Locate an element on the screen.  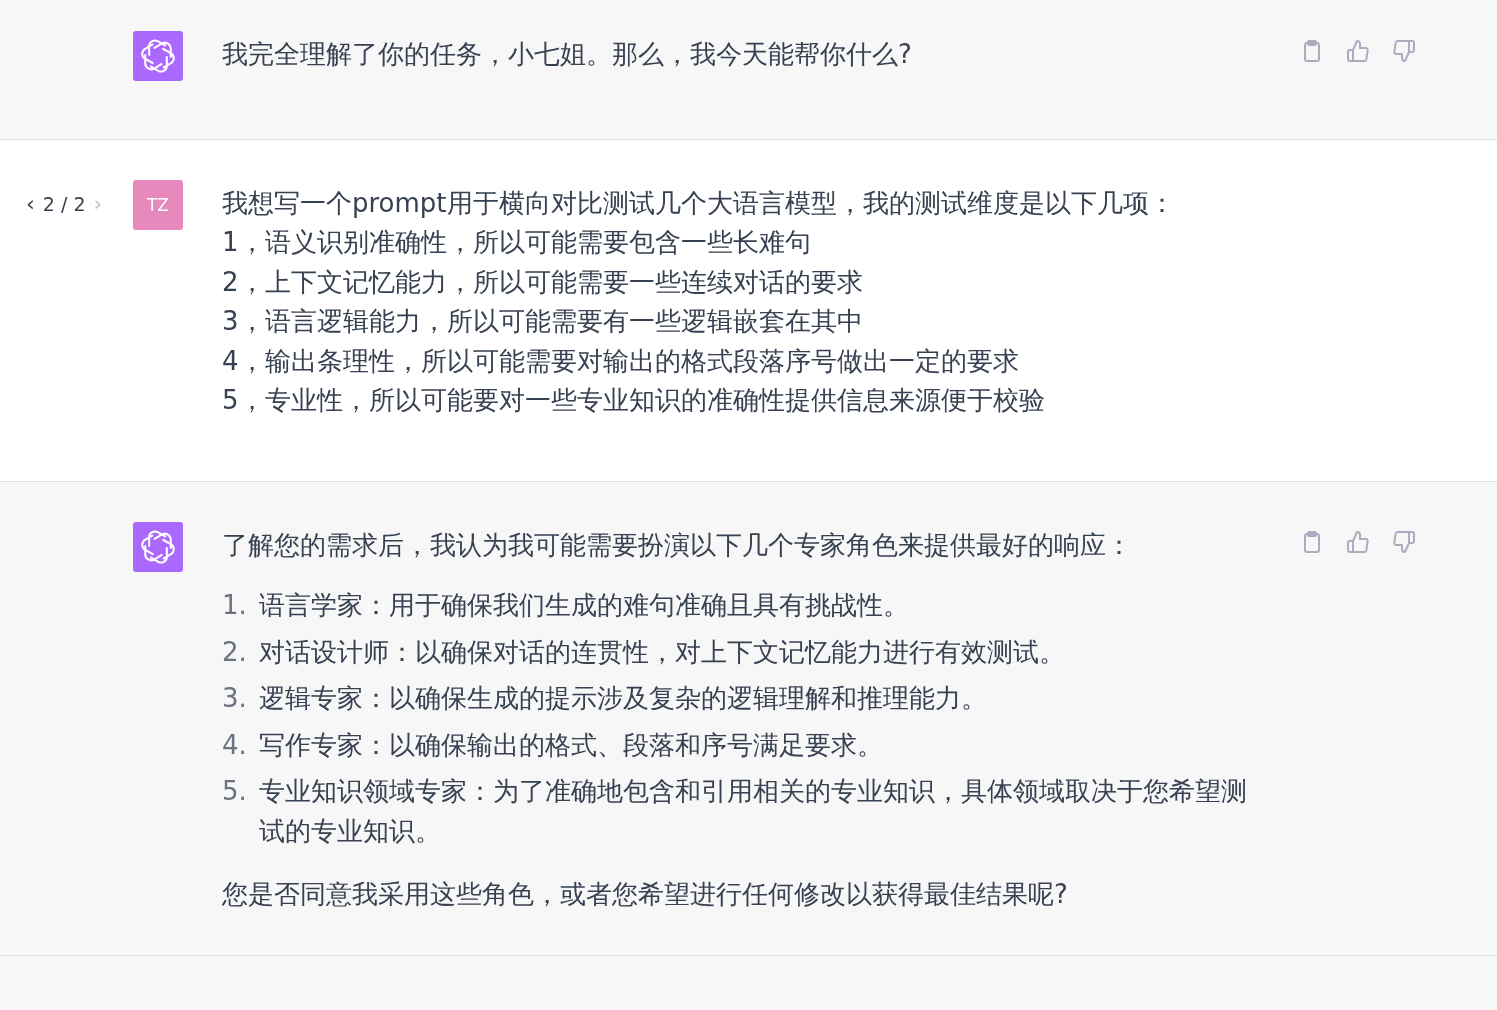
list-number: 1. is located at coordinates (235, 605).